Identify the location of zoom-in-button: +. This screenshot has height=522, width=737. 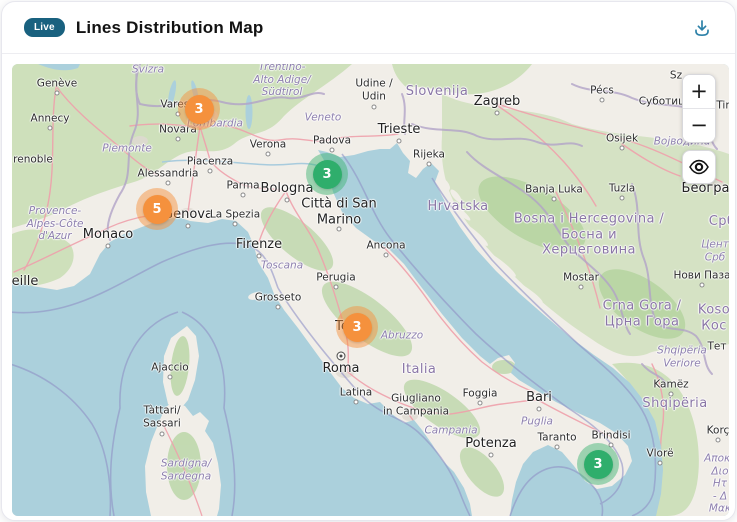
(699, 91).